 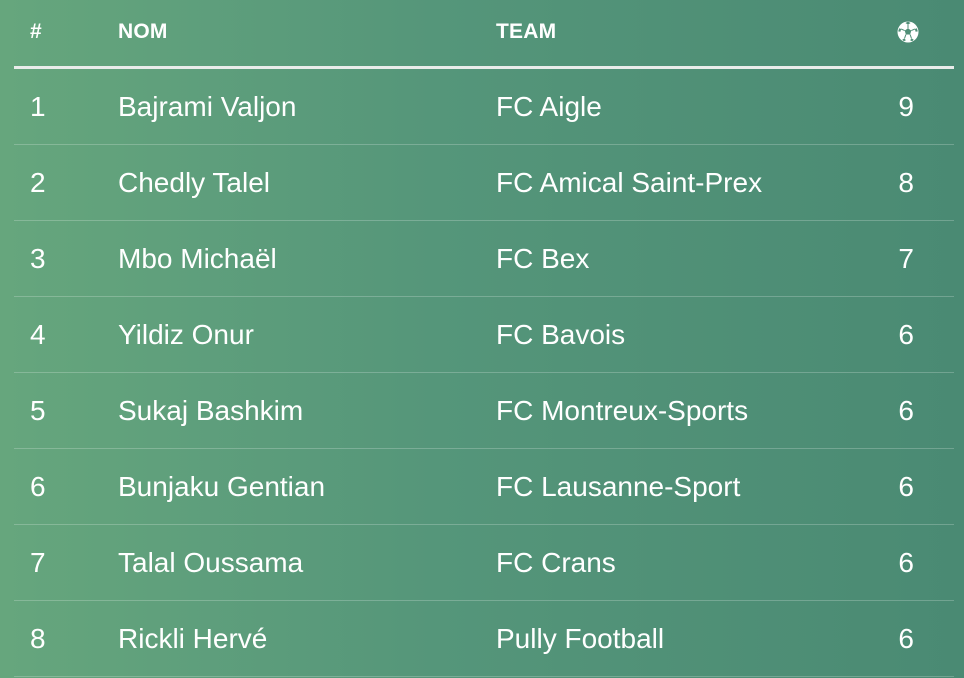 I want to click on row-rank: 4, so click(x=38, y=334).